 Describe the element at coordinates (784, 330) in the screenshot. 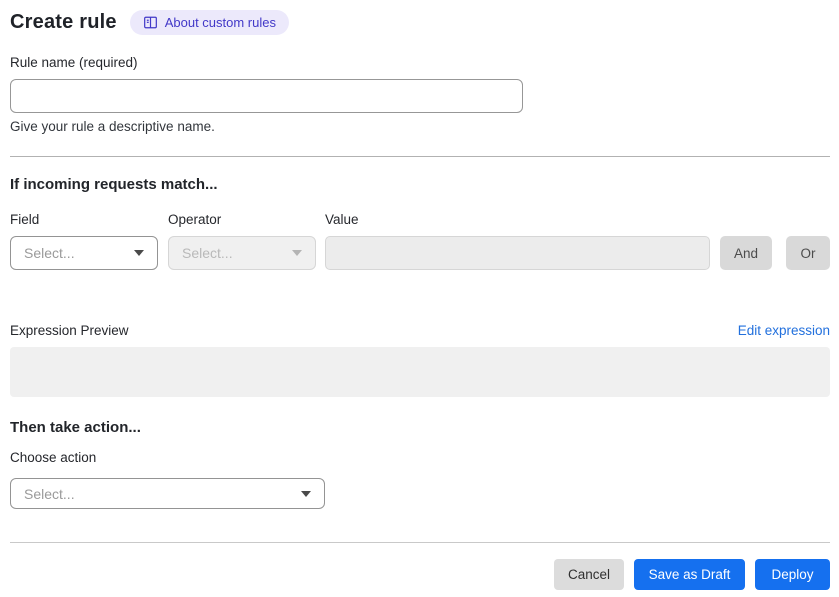

I see `edit-expression-link: Edit expression` at that location.